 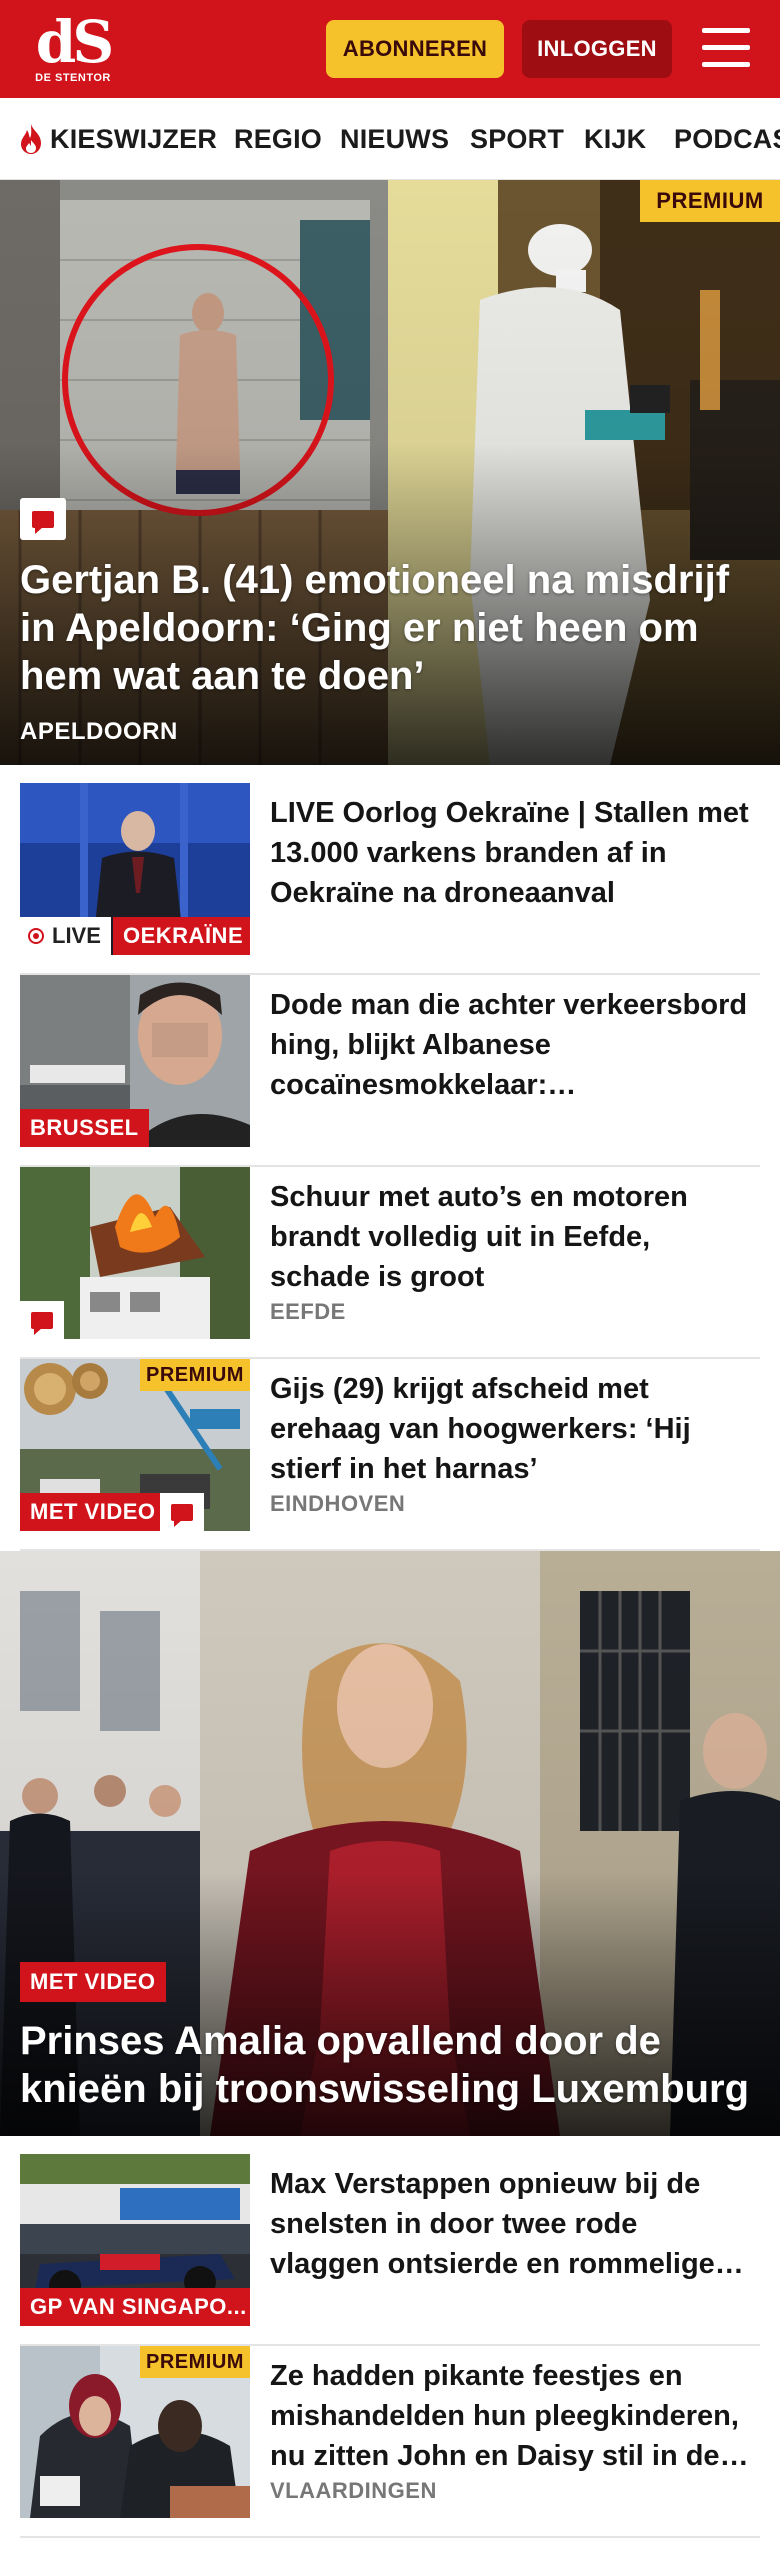 I want to click on live-label: LIVE, so click(x=76, y=935).